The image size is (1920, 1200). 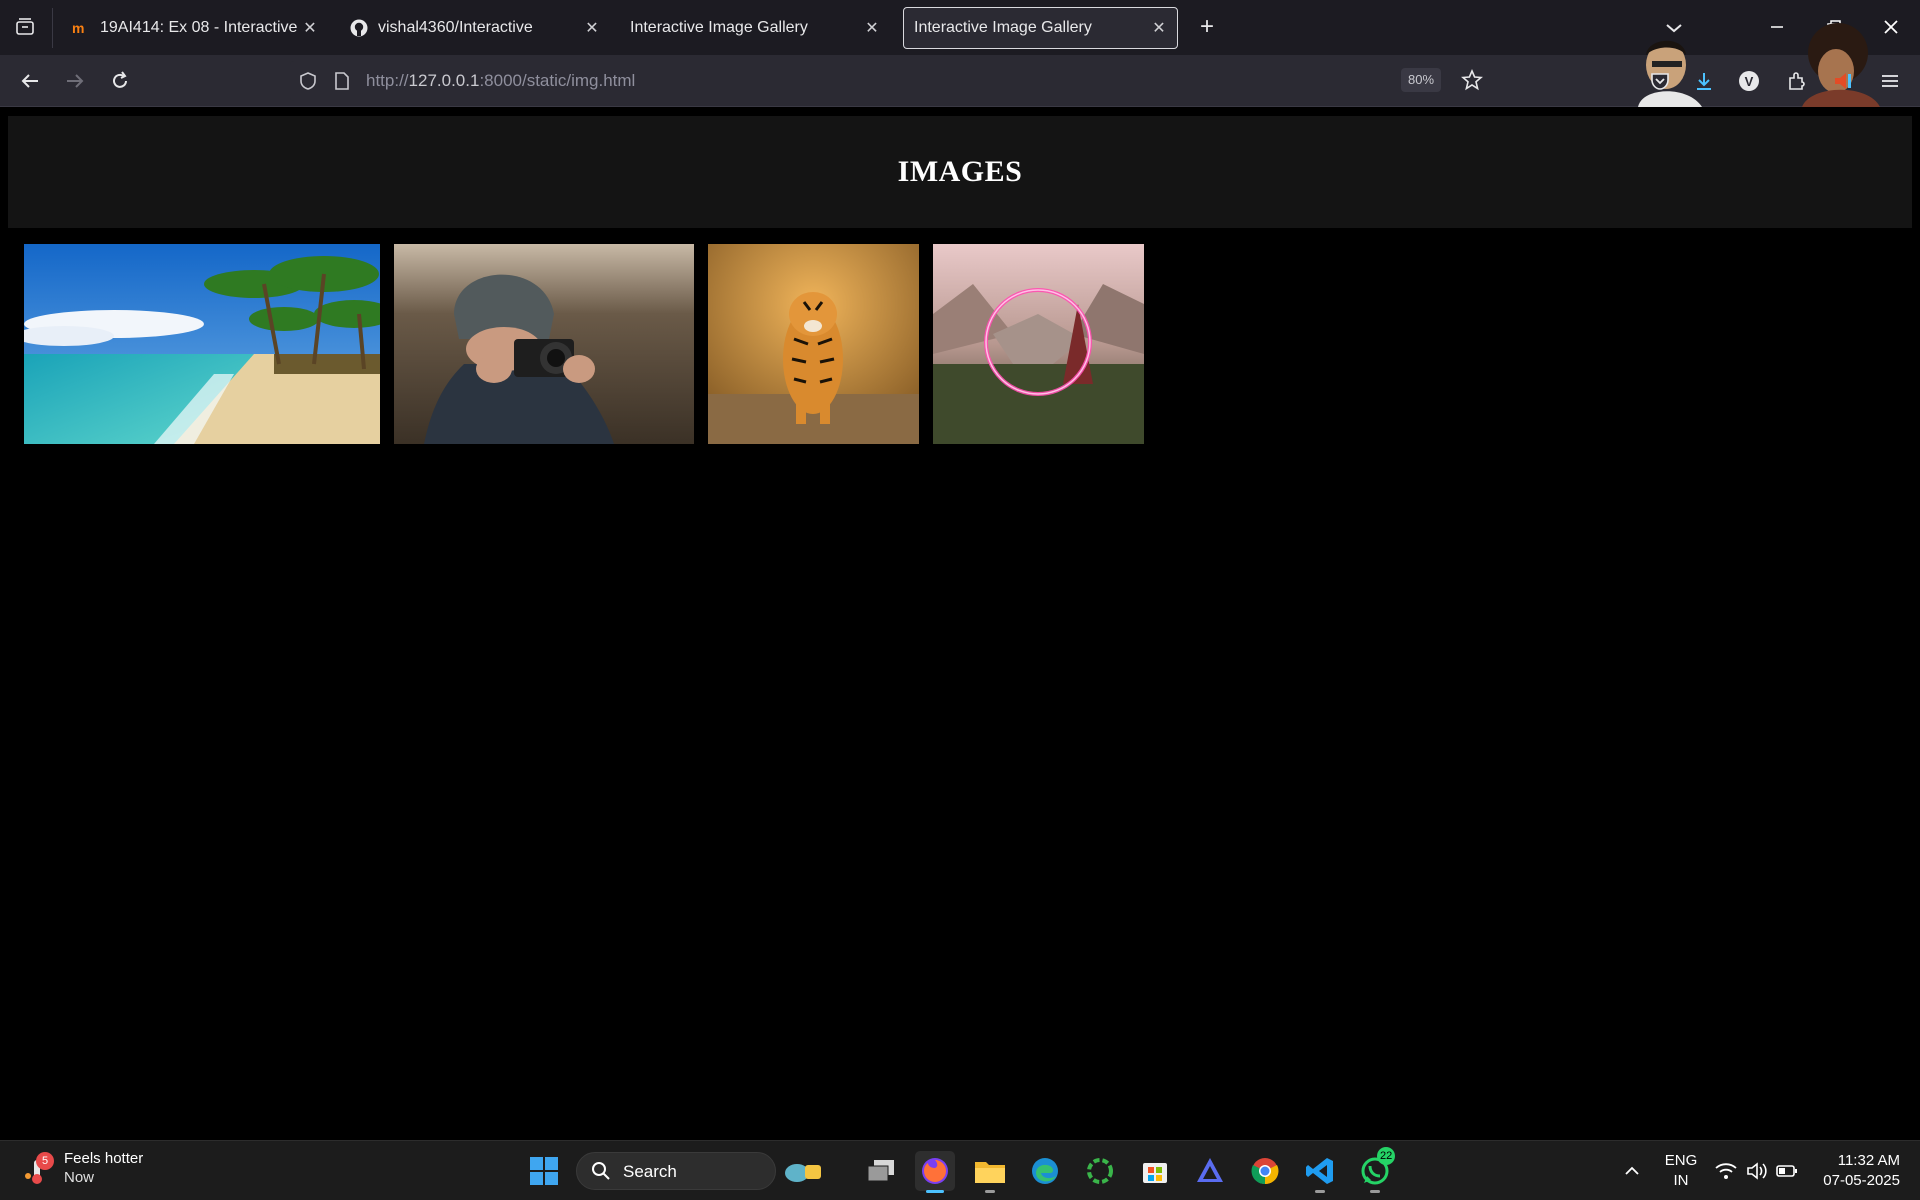 I want to click on language-code: ENG, so click(x=1681, y=1160).